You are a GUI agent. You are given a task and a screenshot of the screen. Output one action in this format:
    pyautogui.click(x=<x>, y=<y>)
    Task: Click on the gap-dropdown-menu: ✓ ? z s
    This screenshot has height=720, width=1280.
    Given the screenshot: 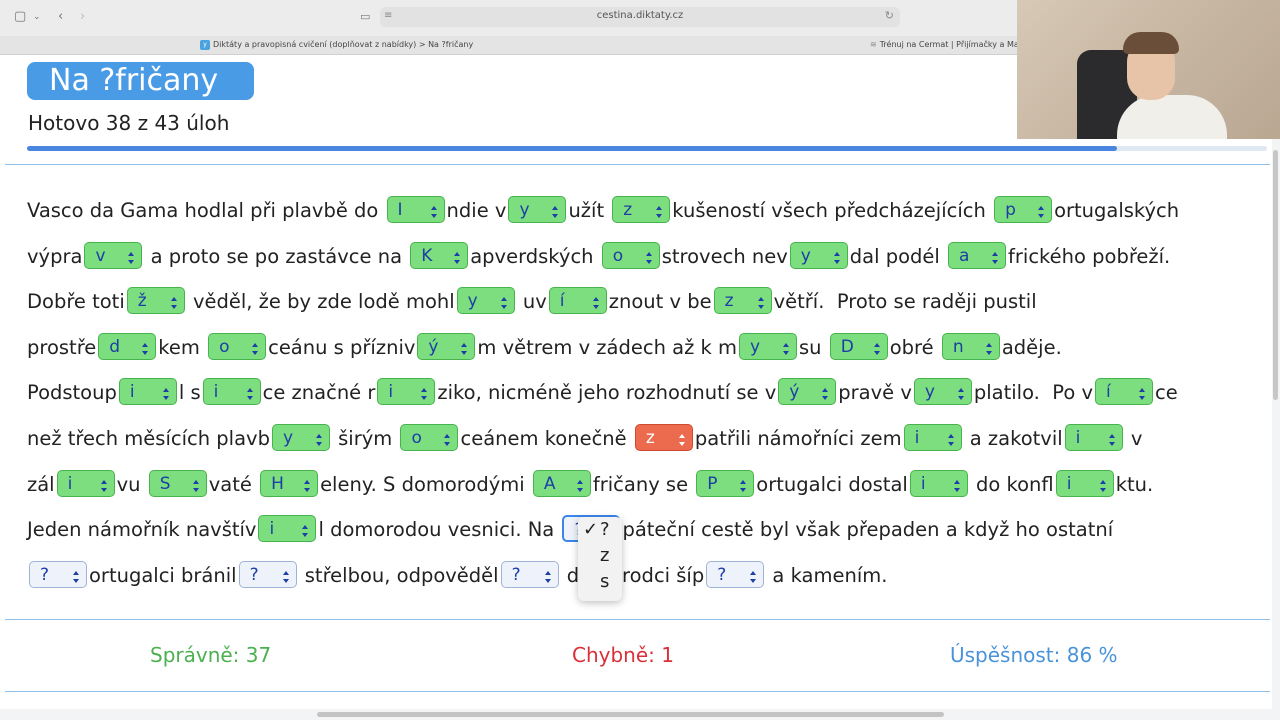 What is the action you would take?
    pyautogui.click(x=600, y=559)
    